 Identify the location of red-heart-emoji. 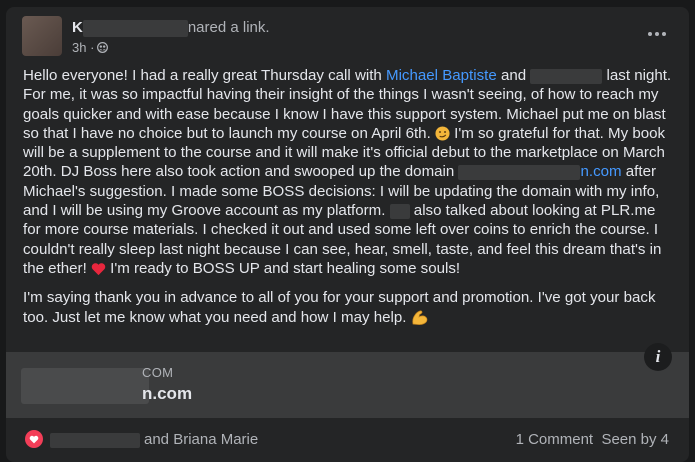
(98, 269).